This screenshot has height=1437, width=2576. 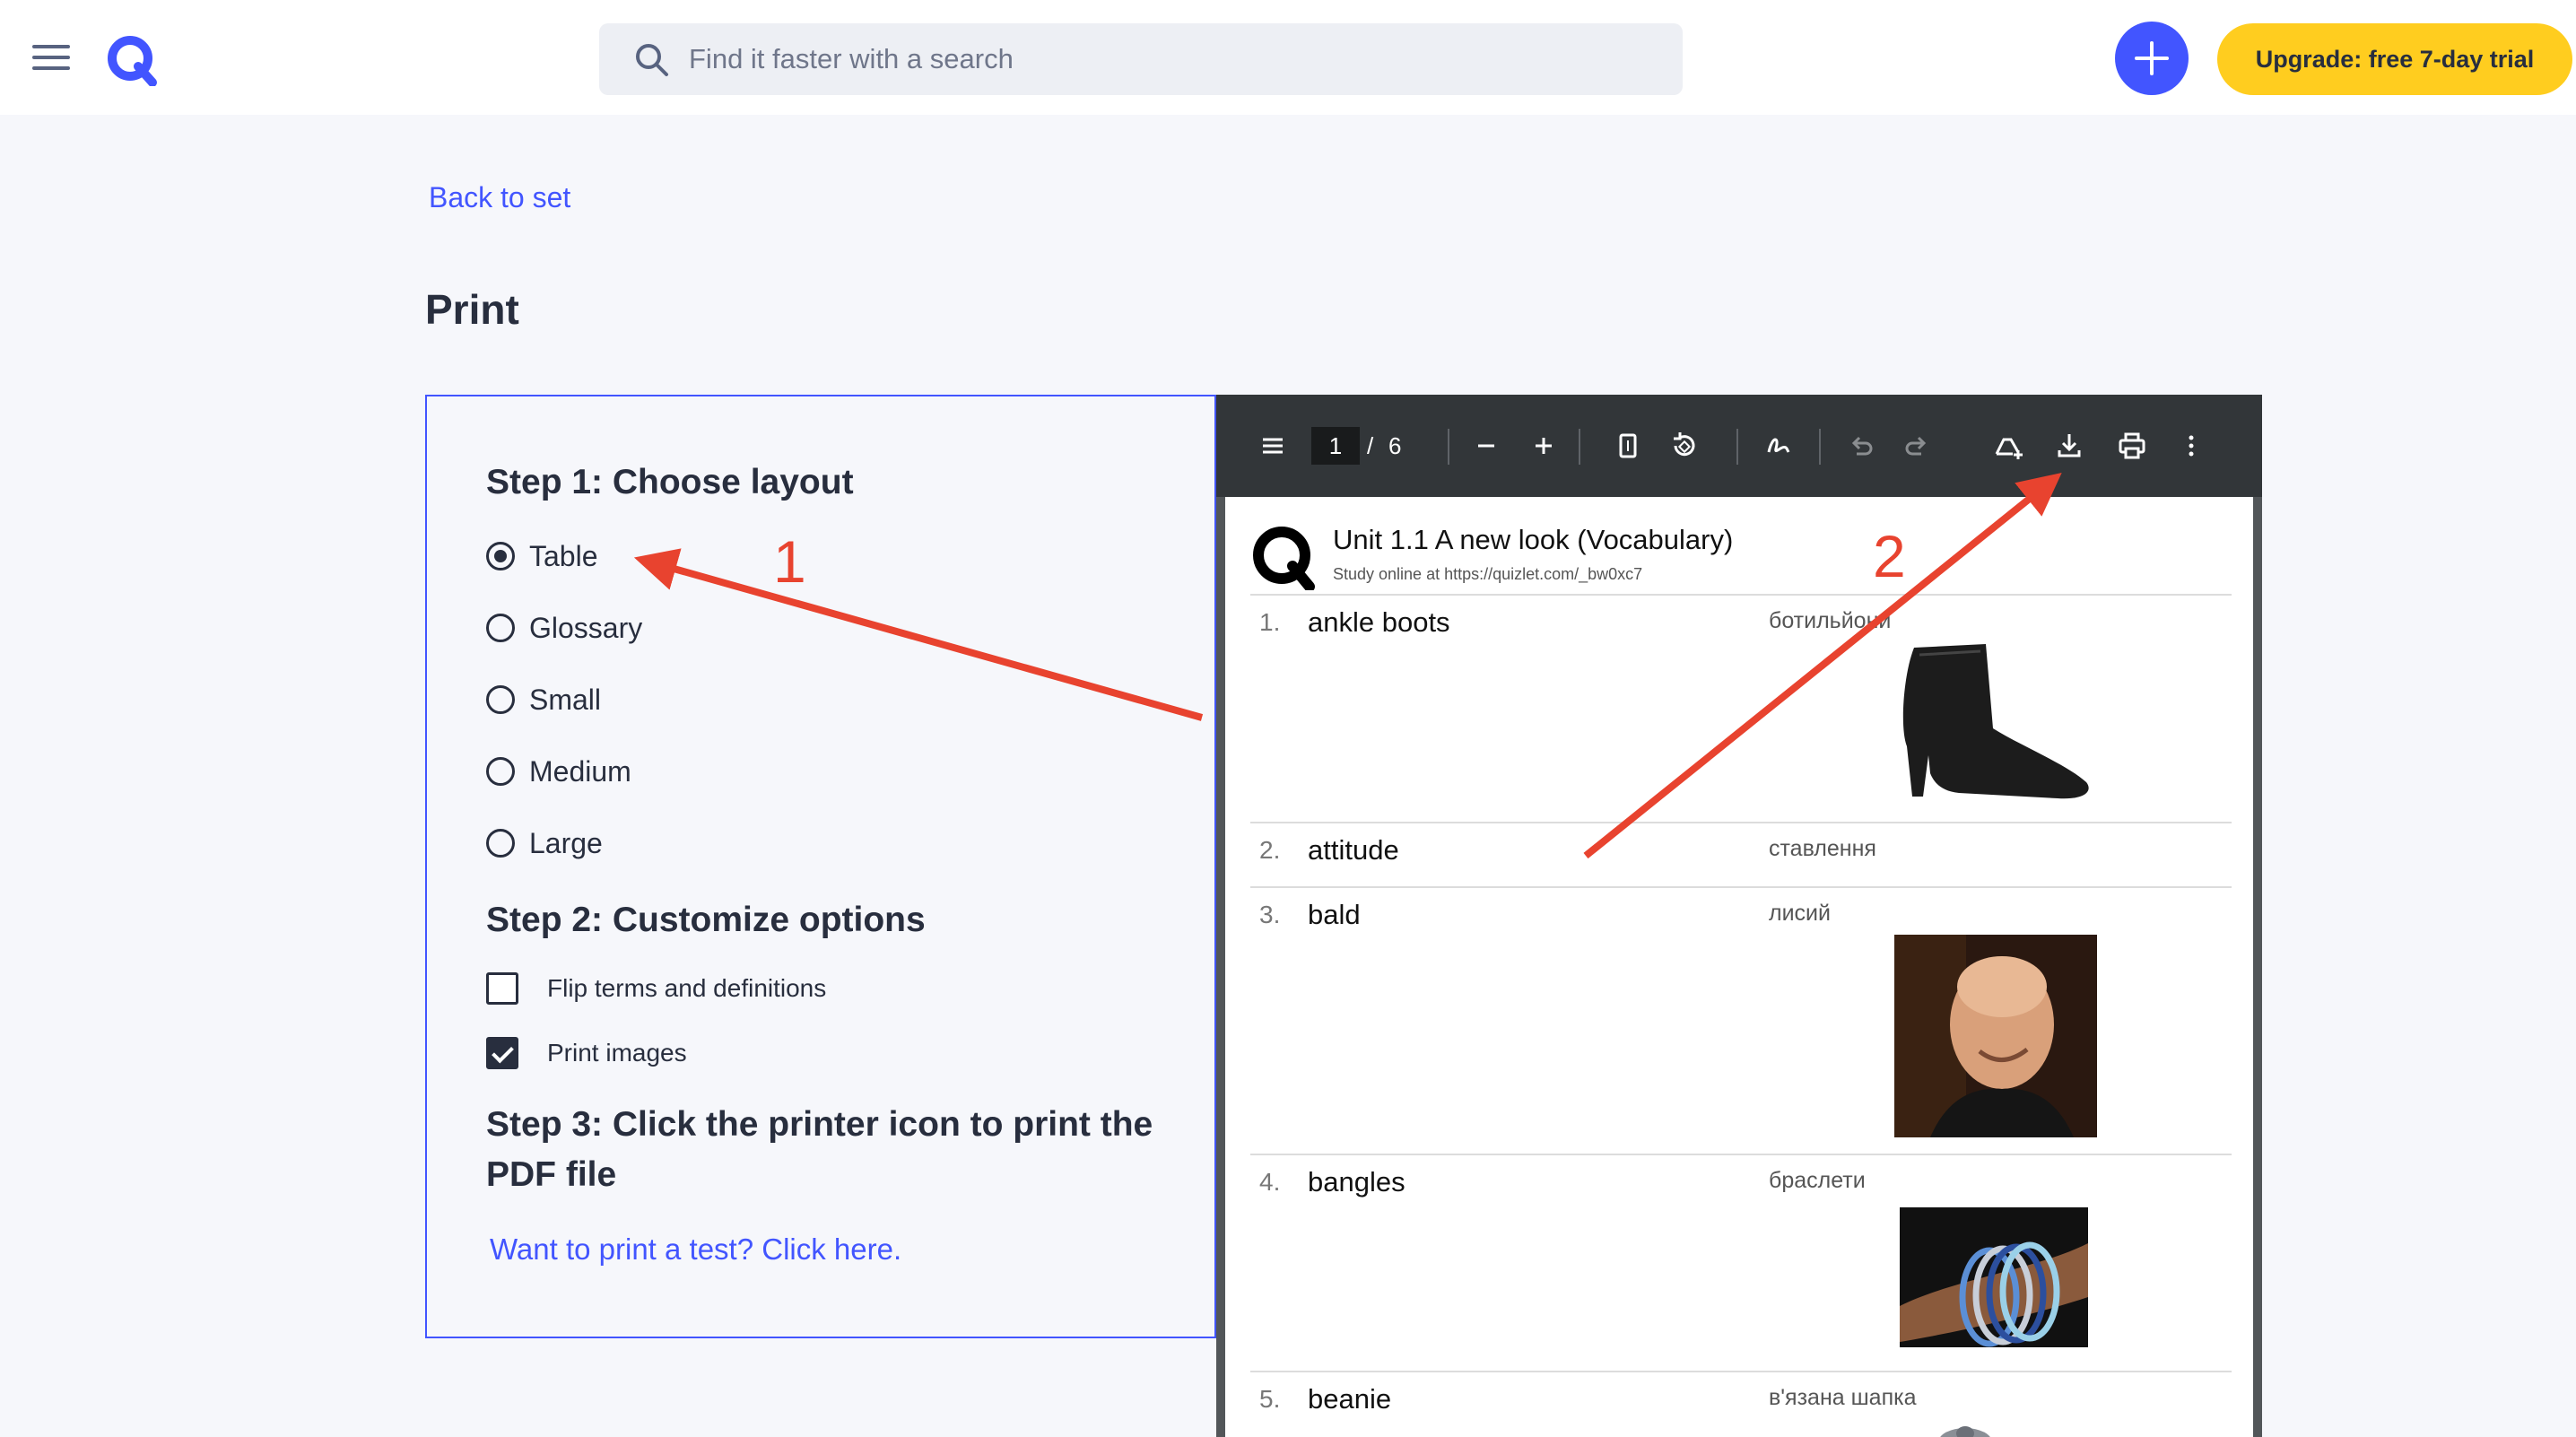 What do you see at coordinates (1486, 446) in the screenshot?
I see `zoom-out-icon` at bounding box center [1486, 446].